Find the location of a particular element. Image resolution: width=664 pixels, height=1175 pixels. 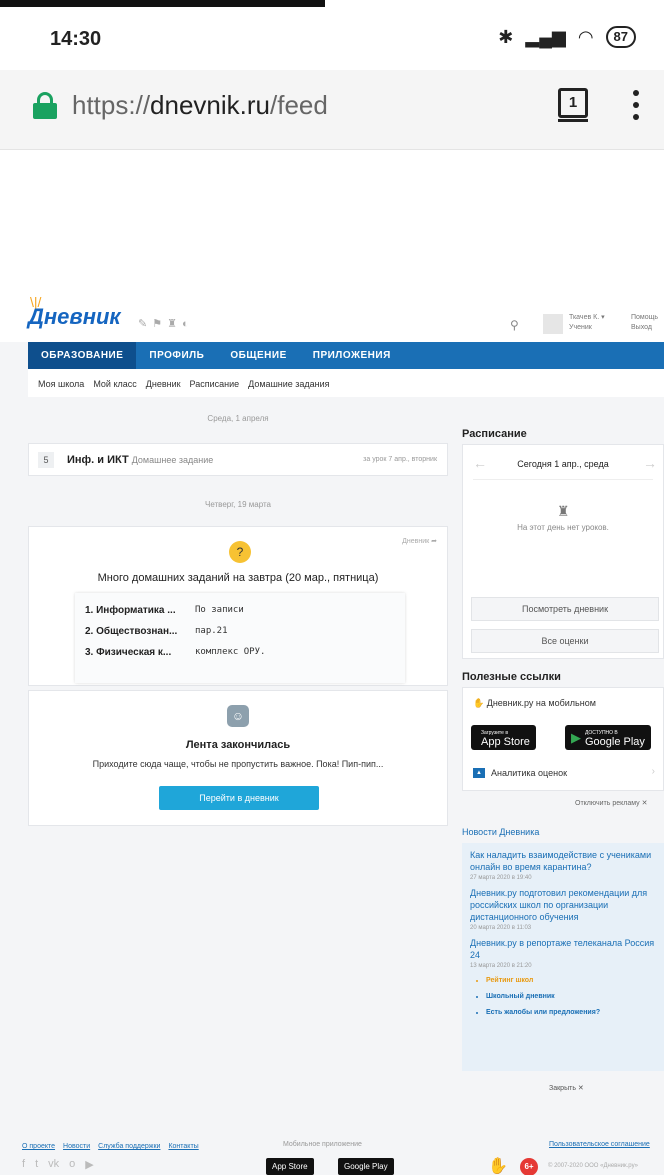

browser-url-bar: https://dnevnik.ru/feed 1 is located at coordinates (332, 110).